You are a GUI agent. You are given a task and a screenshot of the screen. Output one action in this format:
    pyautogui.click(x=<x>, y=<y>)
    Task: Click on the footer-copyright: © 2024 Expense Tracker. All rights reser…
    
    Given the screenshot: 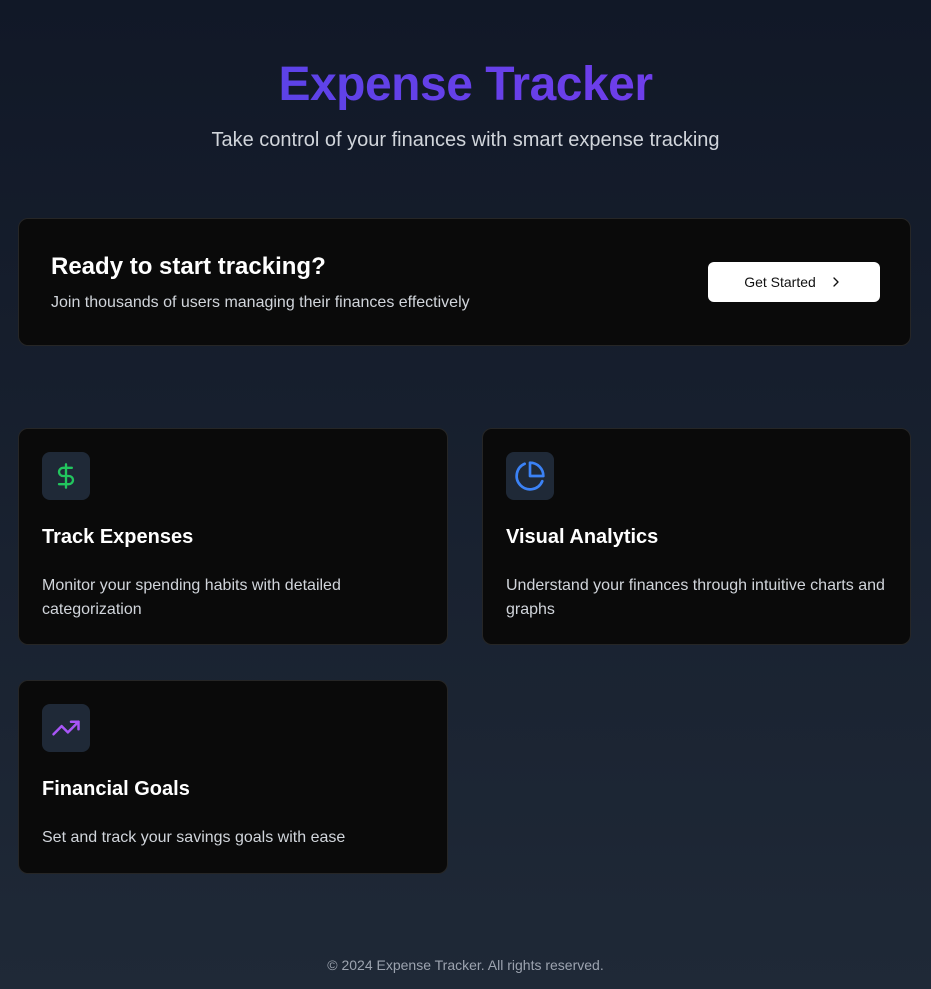 What is the action you would take?
    pyautogui.click(x=465, y=965)
    